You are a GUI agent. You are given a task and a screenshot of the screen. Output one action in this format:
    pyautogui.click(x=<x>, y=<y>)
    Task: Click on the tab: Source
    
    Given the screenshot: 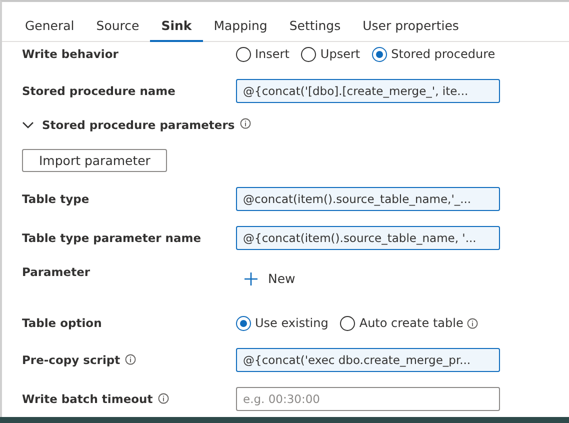 What is the action you would take?
    pyautogui.click(x=117, y=22)
    